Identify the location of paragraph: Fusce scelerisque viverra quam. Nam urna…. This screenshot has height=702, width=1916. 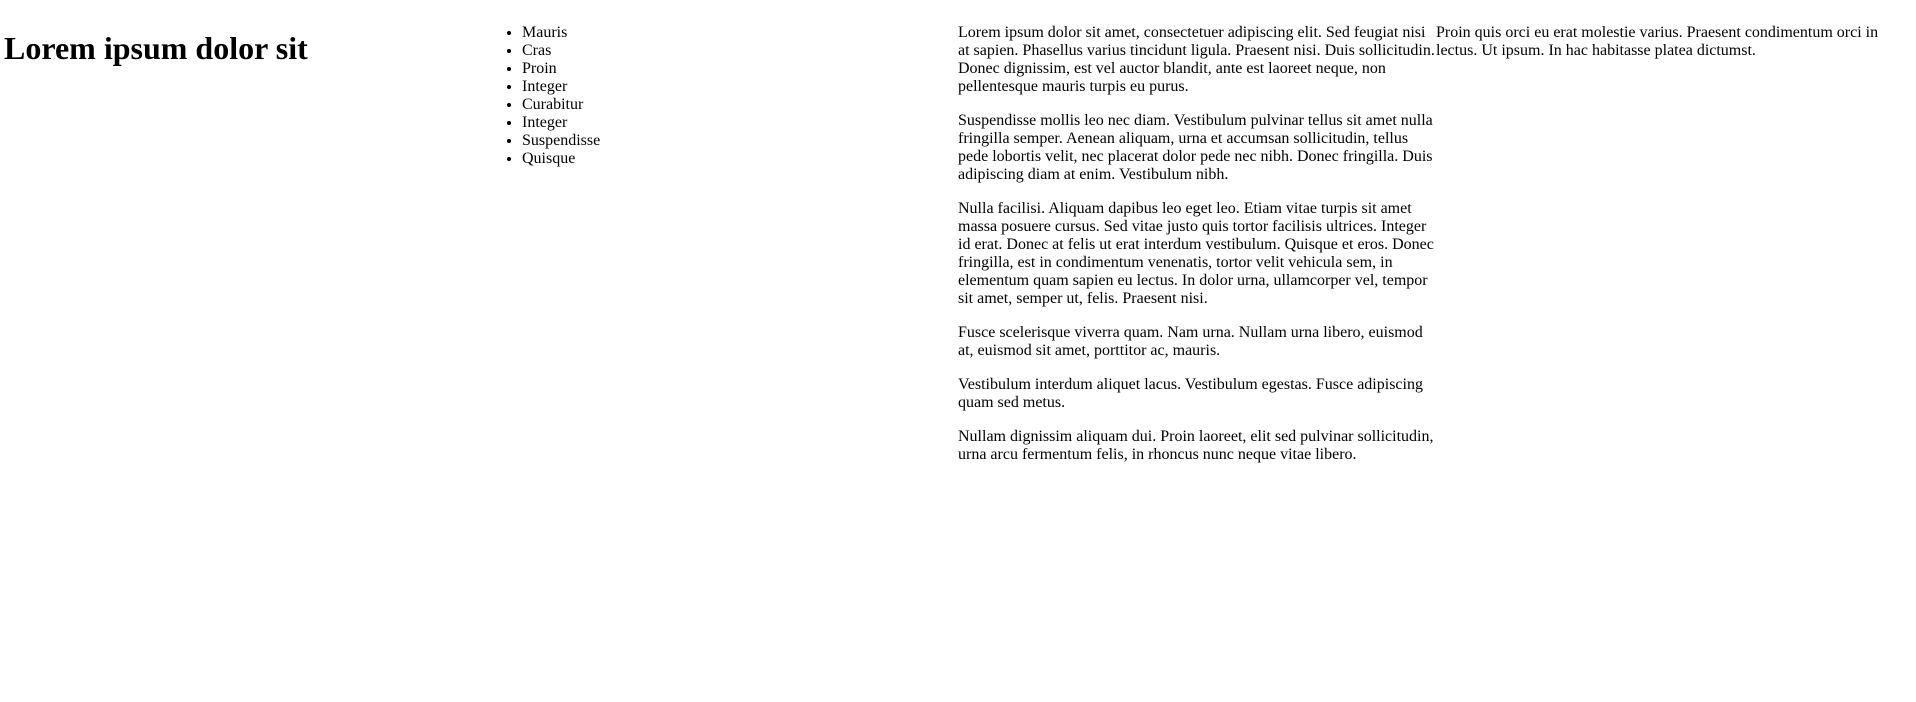
(1190, 341).